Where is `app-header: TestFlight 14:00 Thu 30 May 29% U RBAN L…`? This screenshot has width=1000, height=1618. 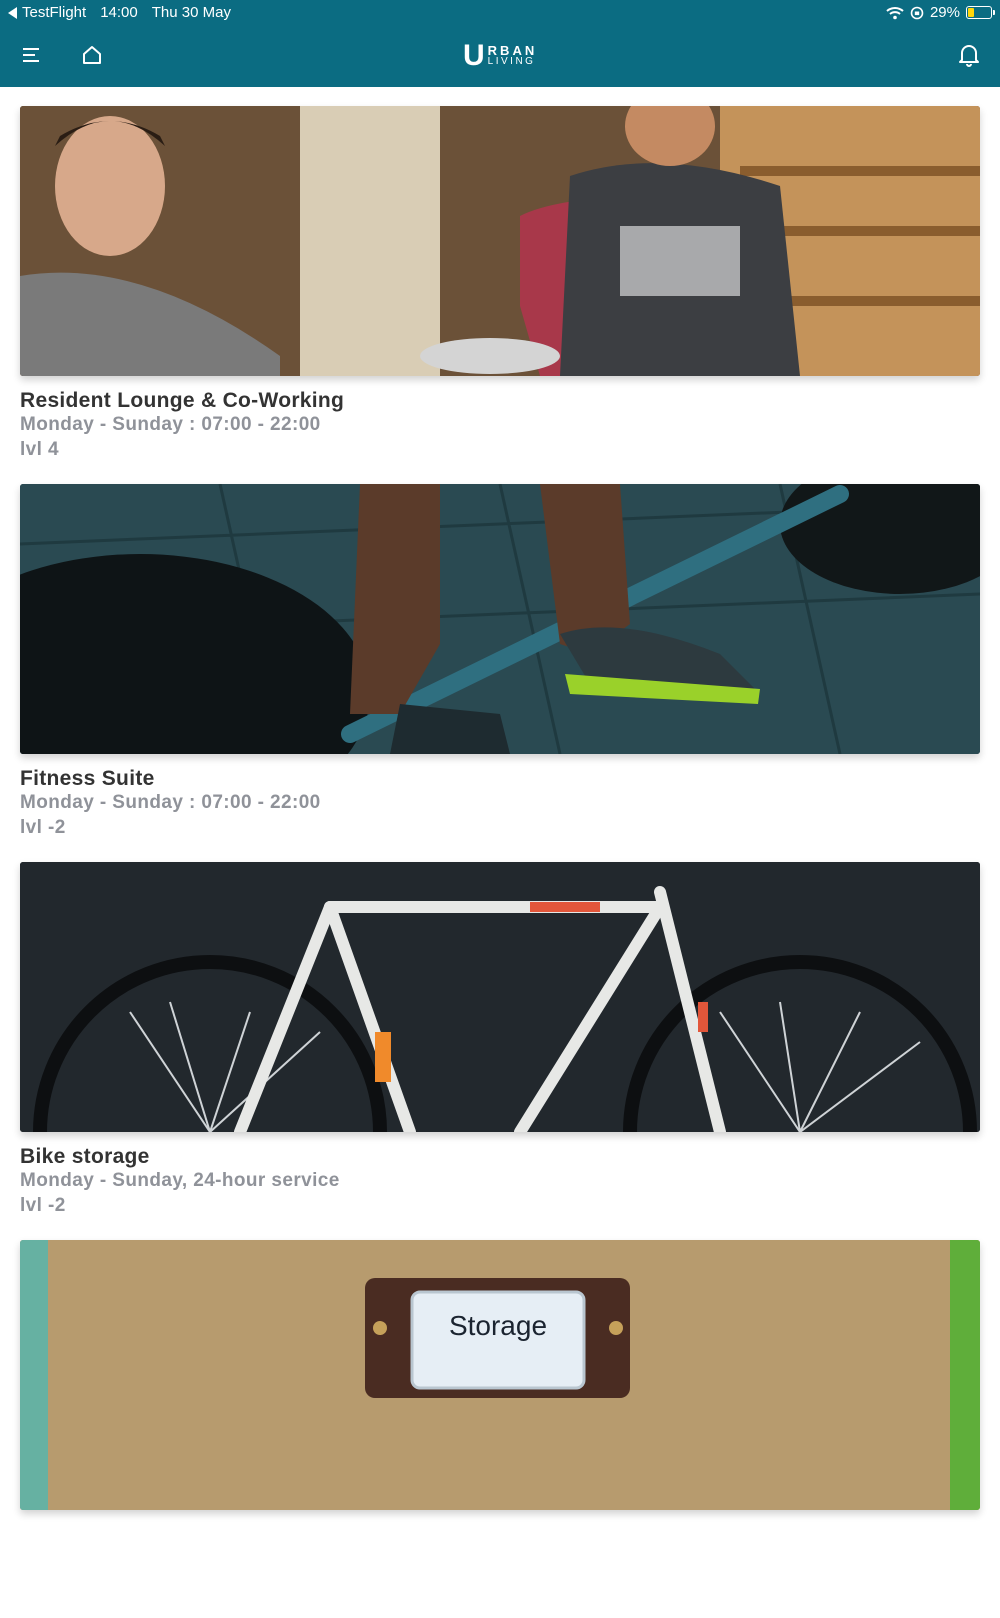 app-header: TestFlight 14:00 Thu 30 May 29% U RBAN L… is located at coordinates (500, 43).